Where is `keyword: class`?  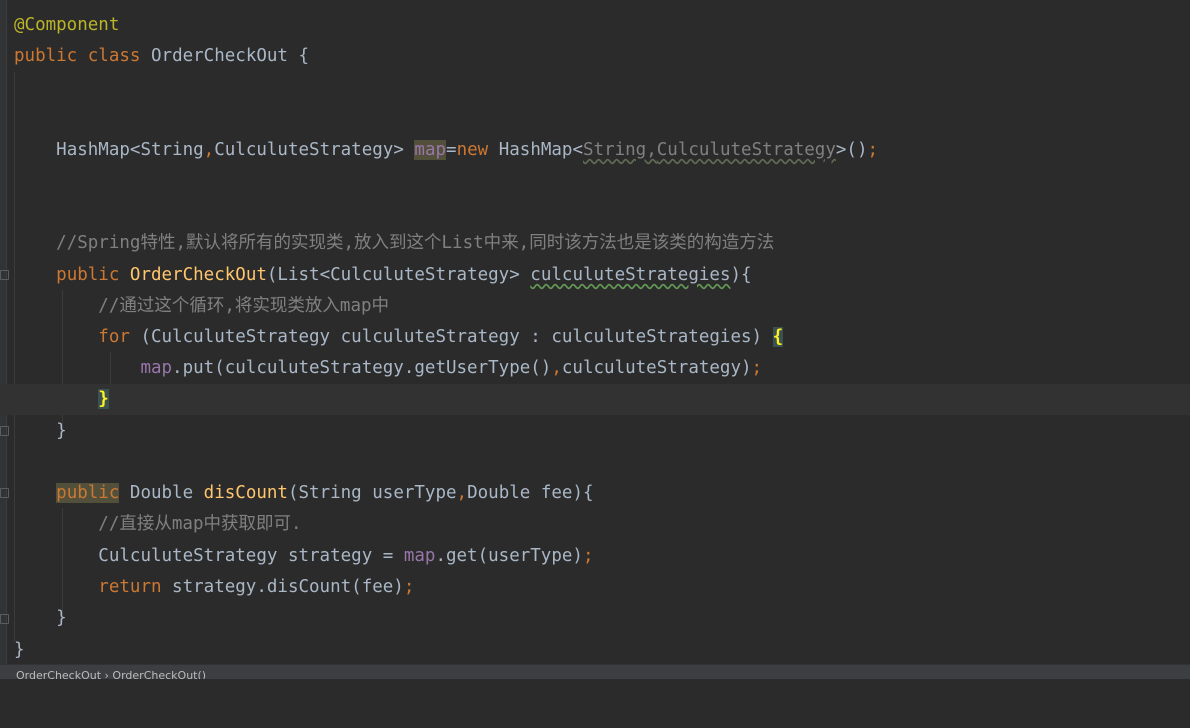 keyword: class is located at coordinates (114, 56).